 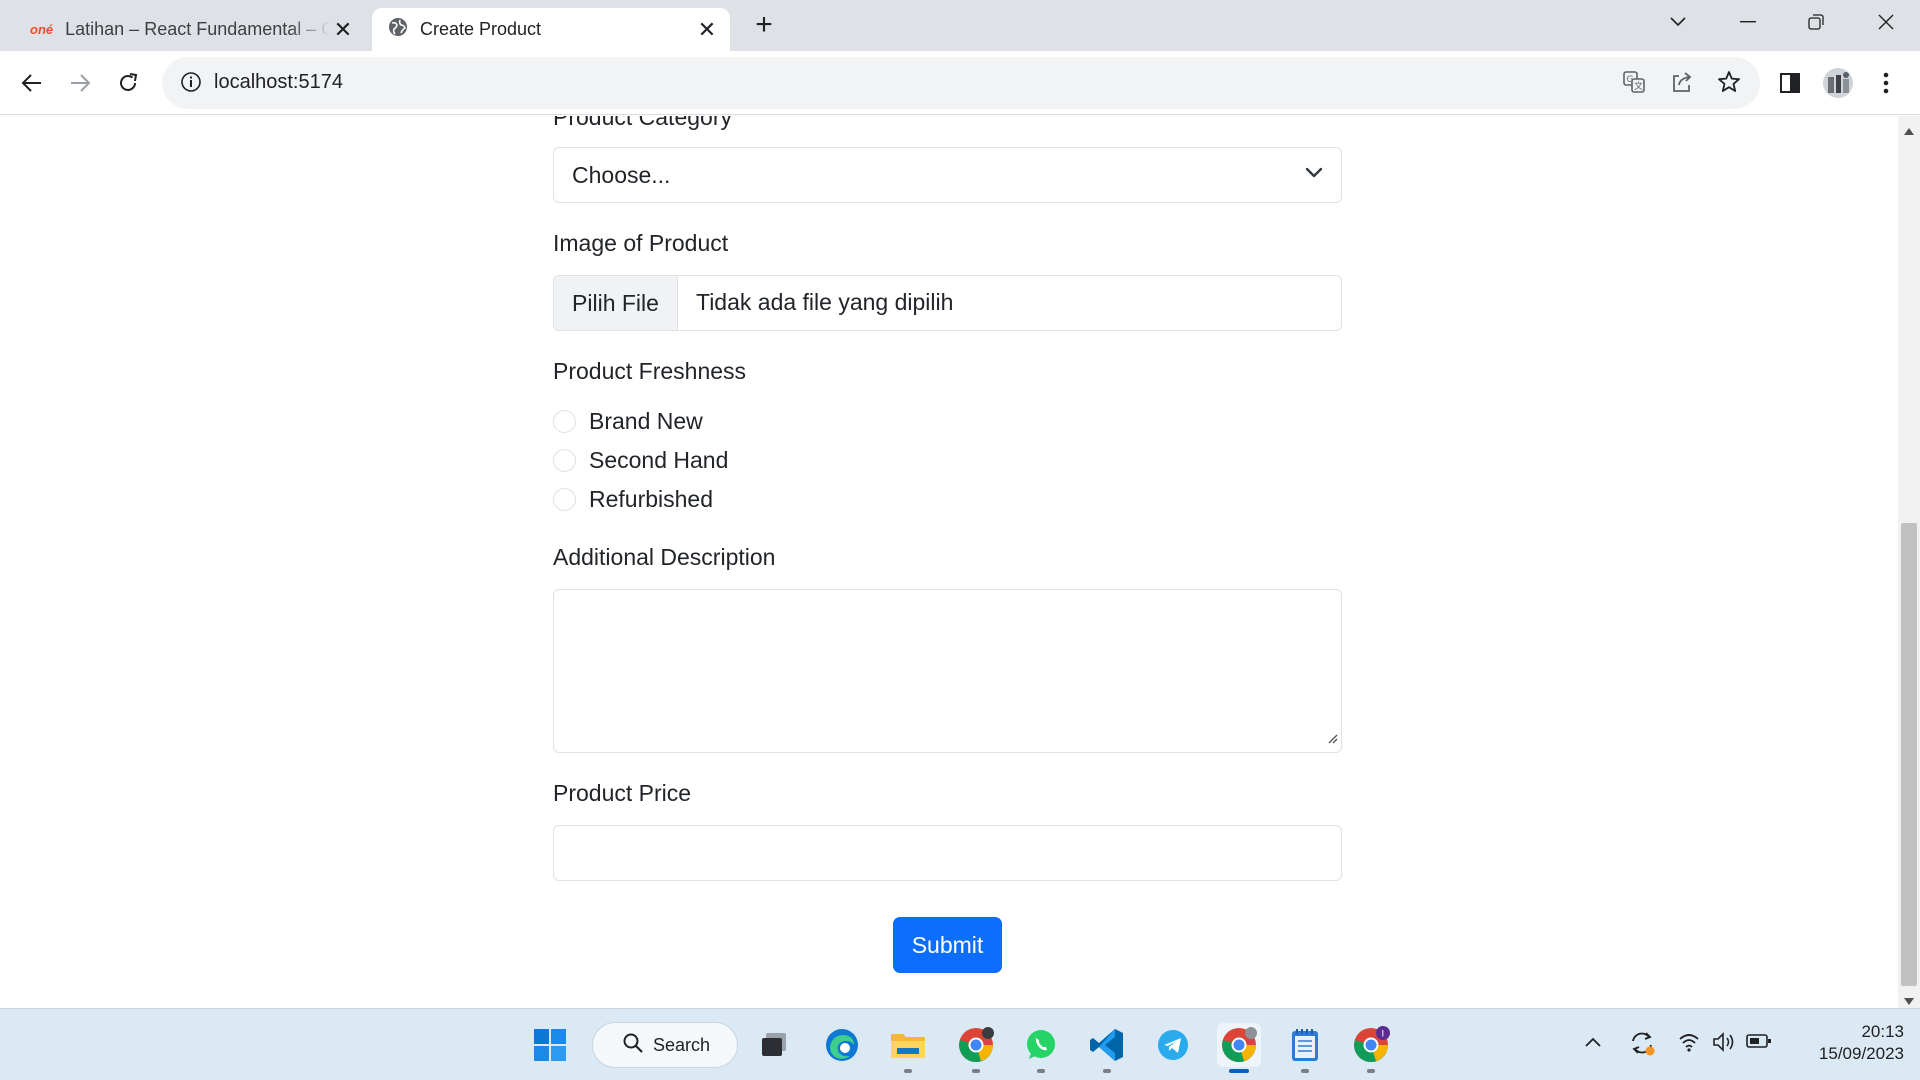 What do you see at coordinates (128, 83) in the screenshot?
I see `reload-button` at bounding box center [128, 83].